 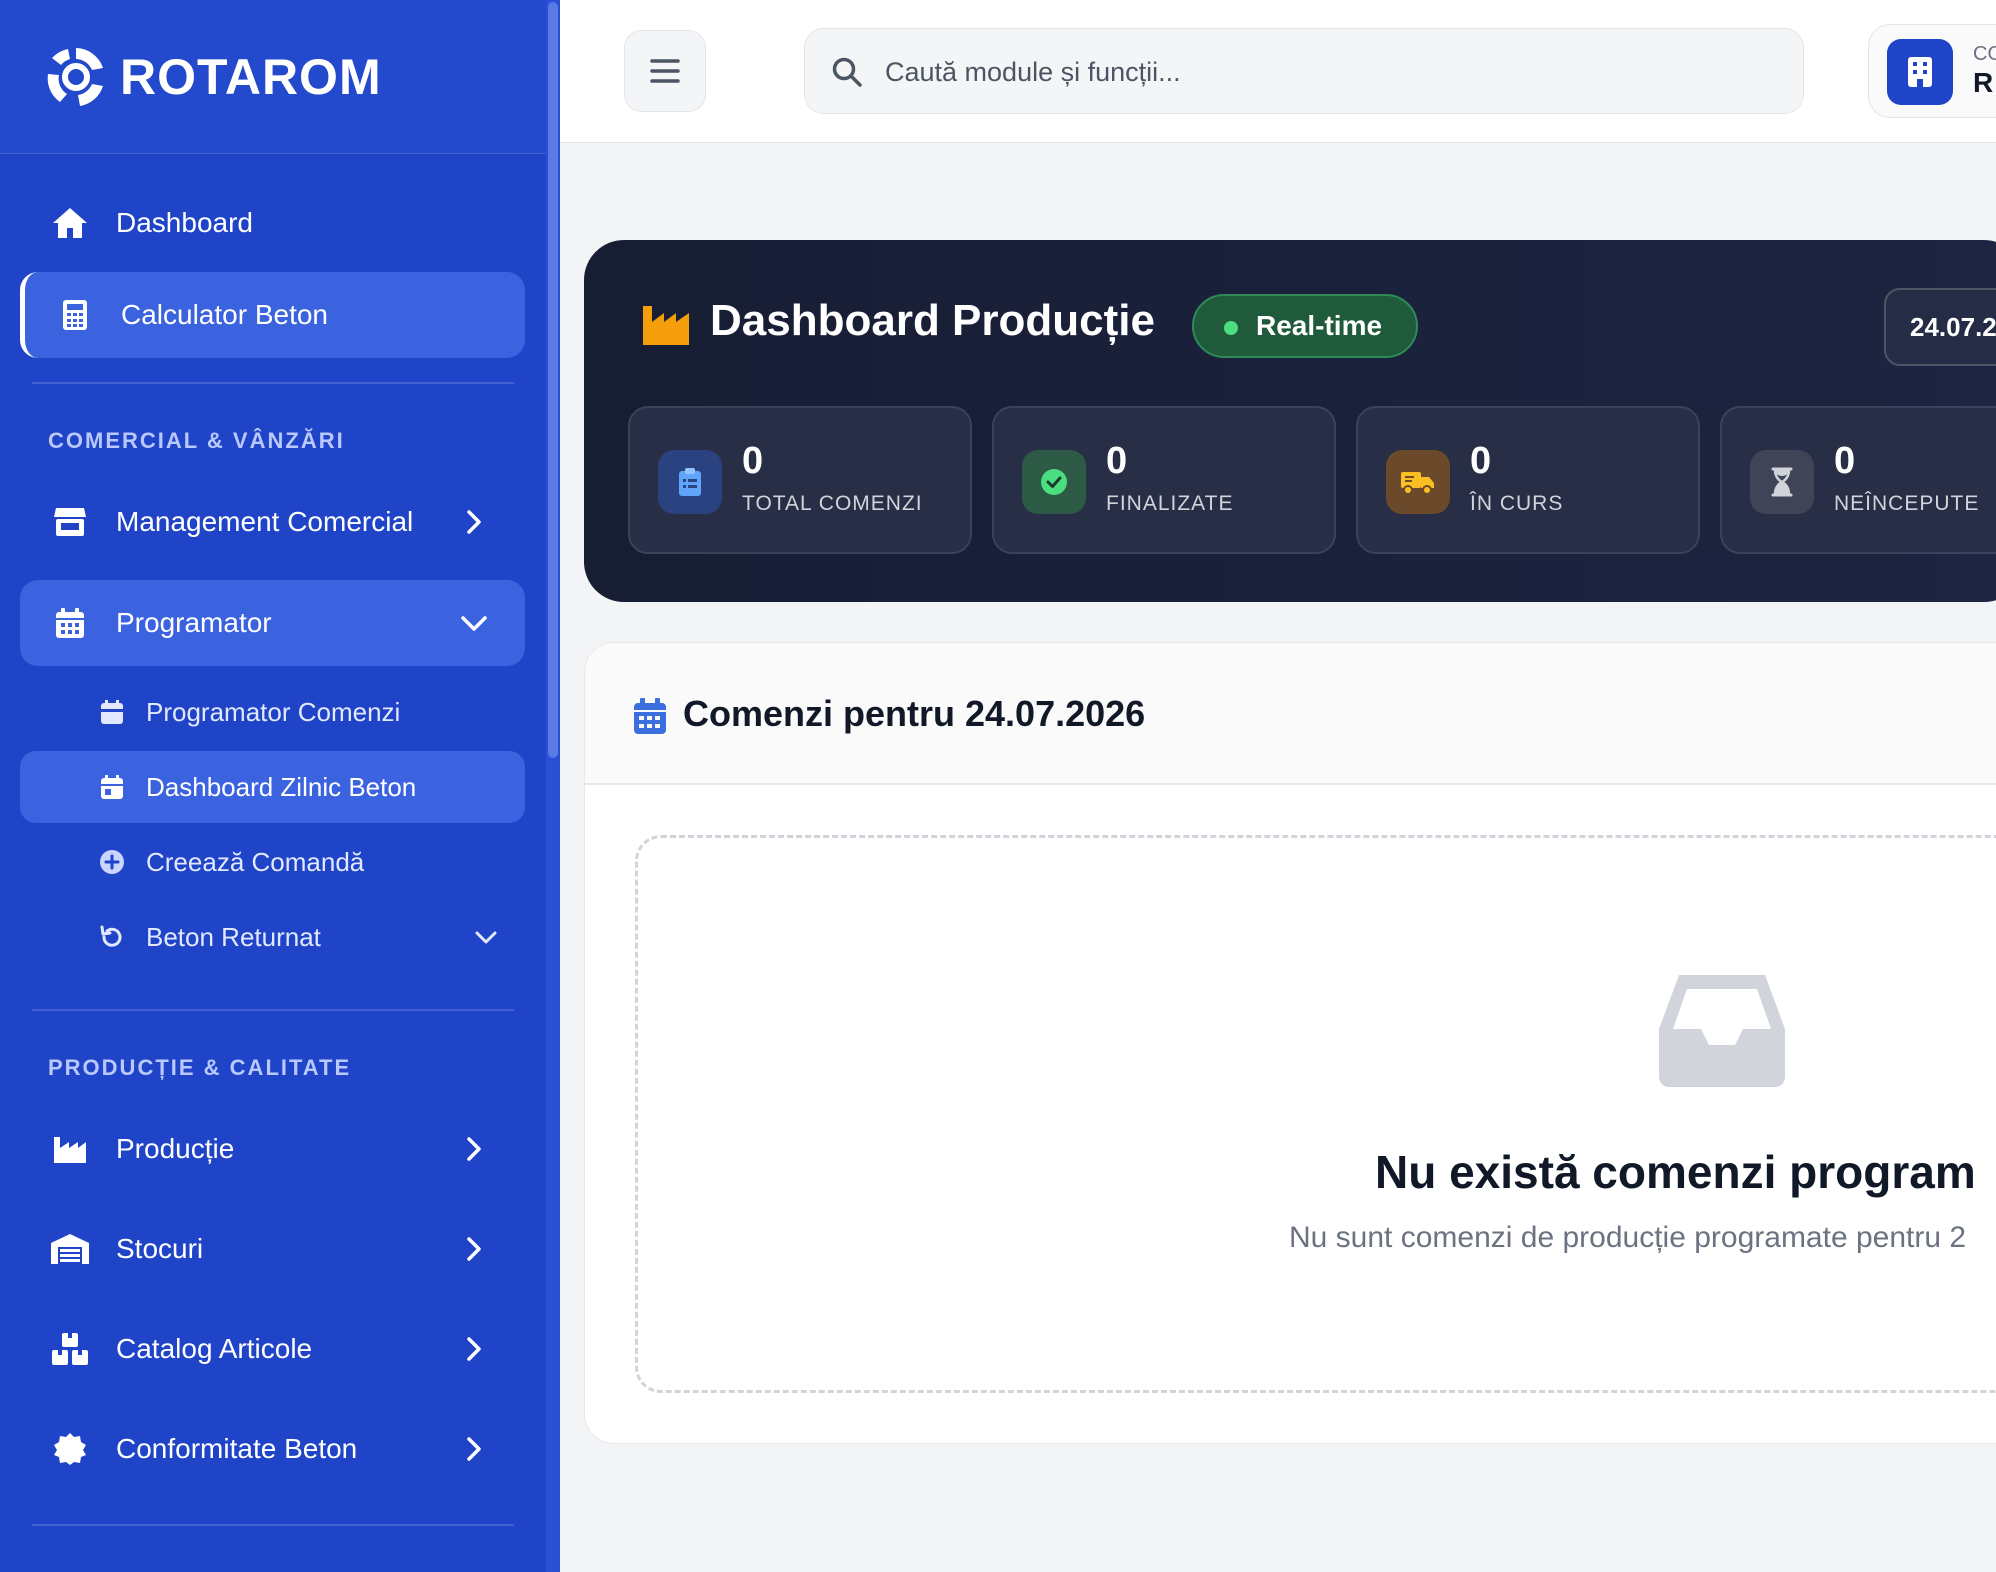 I want to click on sidebar-item-conformitate-beton: Conformitate Beton, so click(x=272, y=1449).